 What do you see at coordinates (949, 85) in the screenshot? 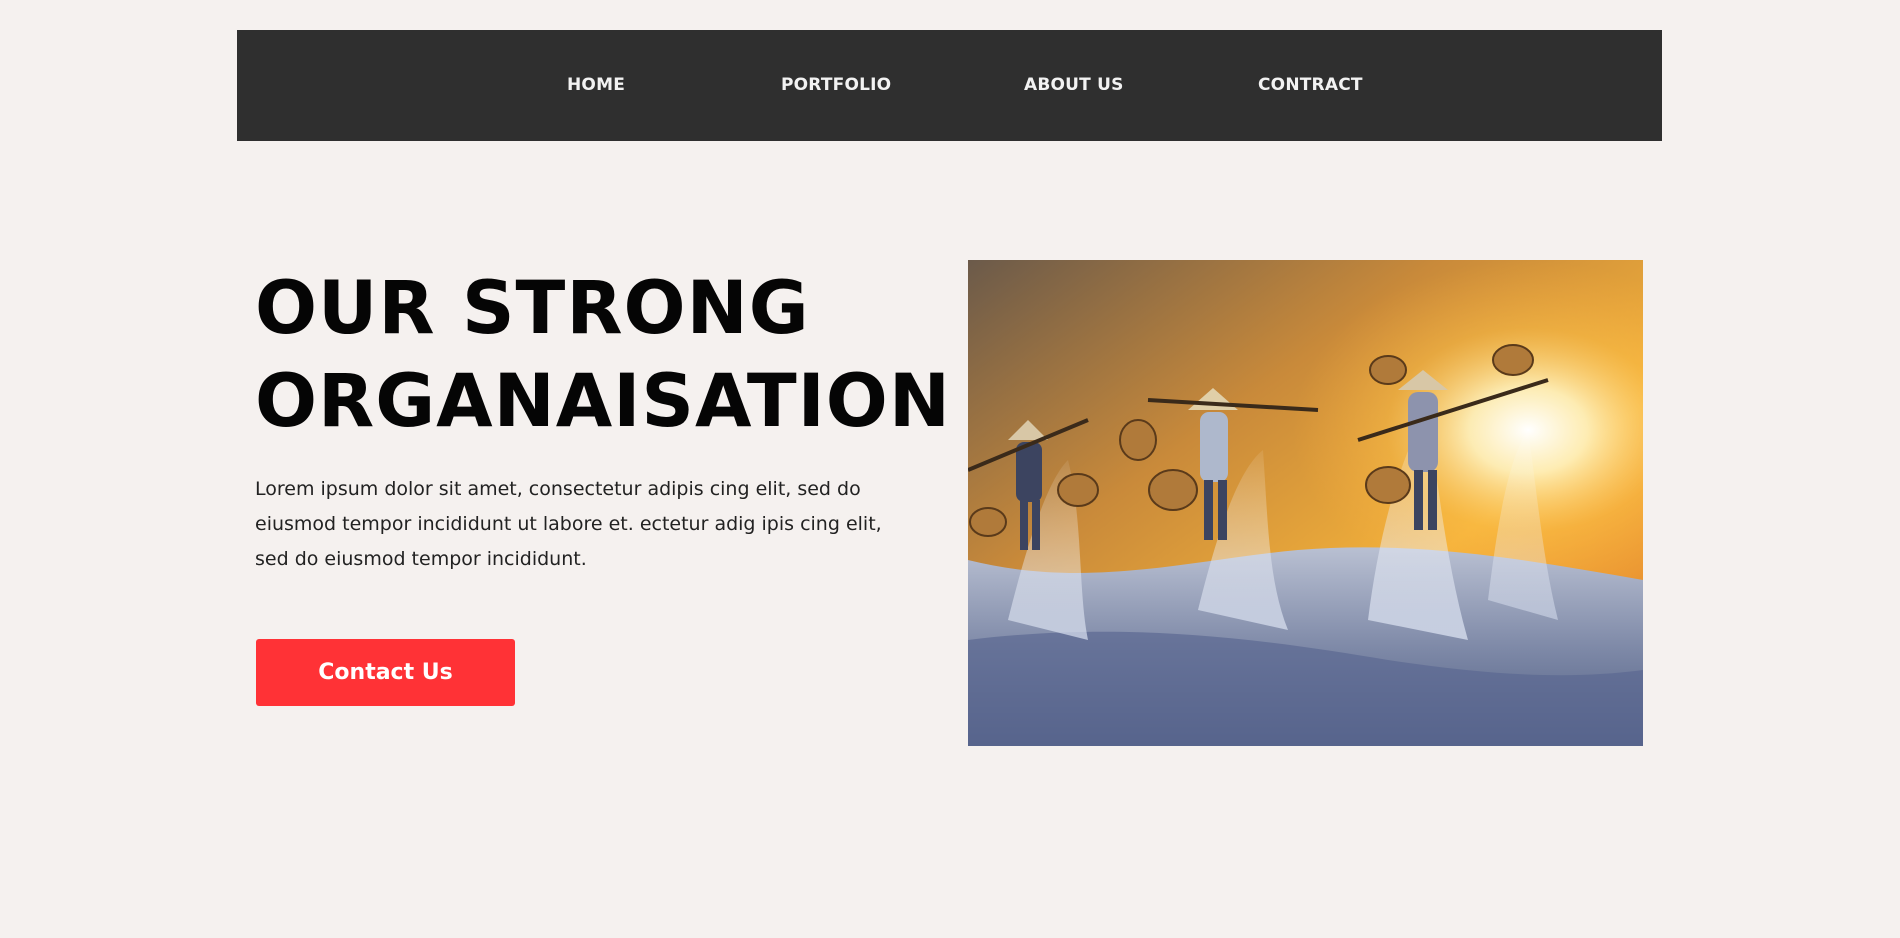
I see `top-navbar: HOME PORTFOLIO ABOUT US CONTRACT` at bounding box center [949, 85].